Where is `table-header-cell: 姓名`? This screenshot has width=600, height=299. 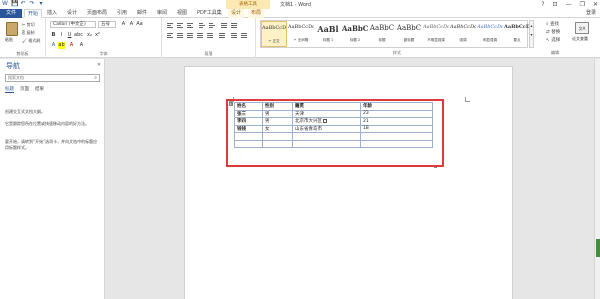 table-header-cell: 姓名 is located at coordinates (248, 106).